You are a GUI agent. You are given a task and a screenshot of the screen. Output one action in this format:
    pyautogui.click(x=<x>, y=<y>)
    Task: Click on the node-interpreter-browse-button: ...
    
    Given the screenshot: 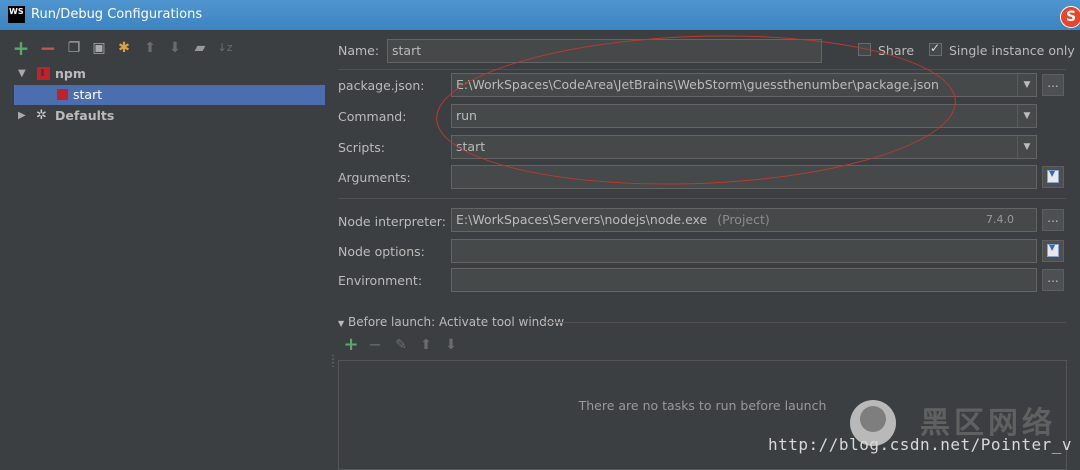 What is the action you would take?
    pyautogui.click(x=1053, y=220)
    